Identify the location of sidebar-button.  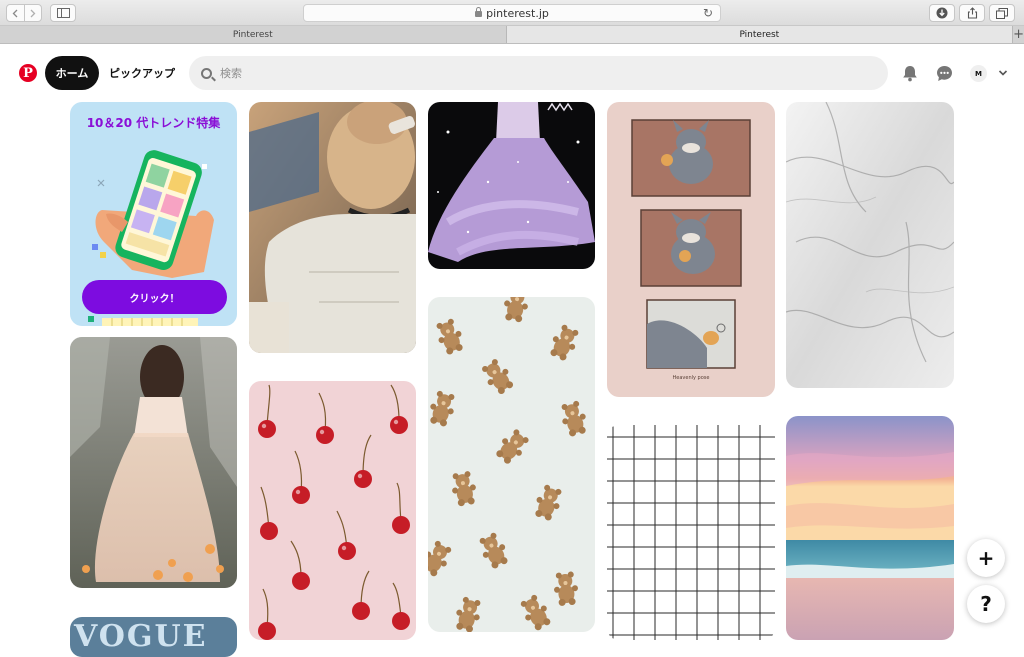
(63, 13).